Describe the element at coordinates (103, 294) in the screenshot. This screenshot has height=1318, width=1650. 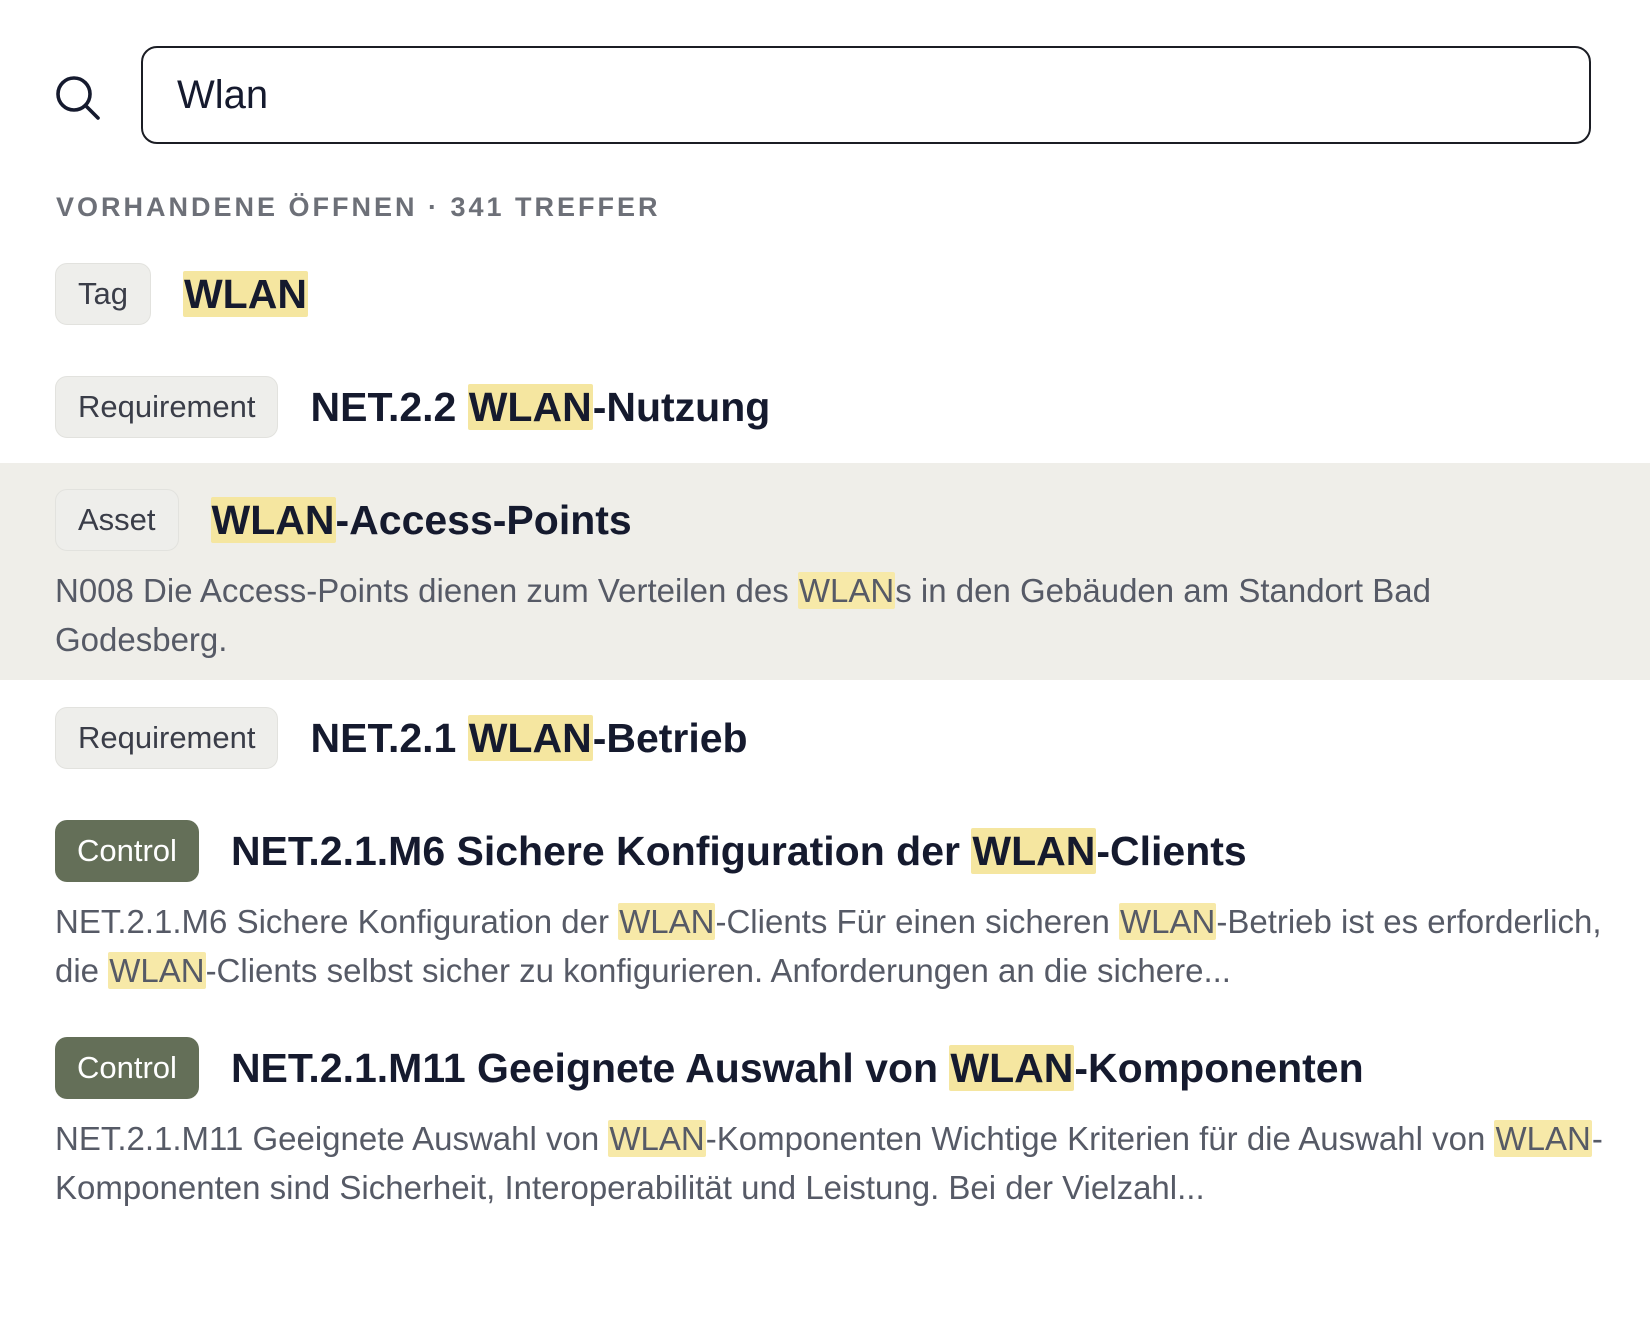
I see `type-badge: Tag` at that location.